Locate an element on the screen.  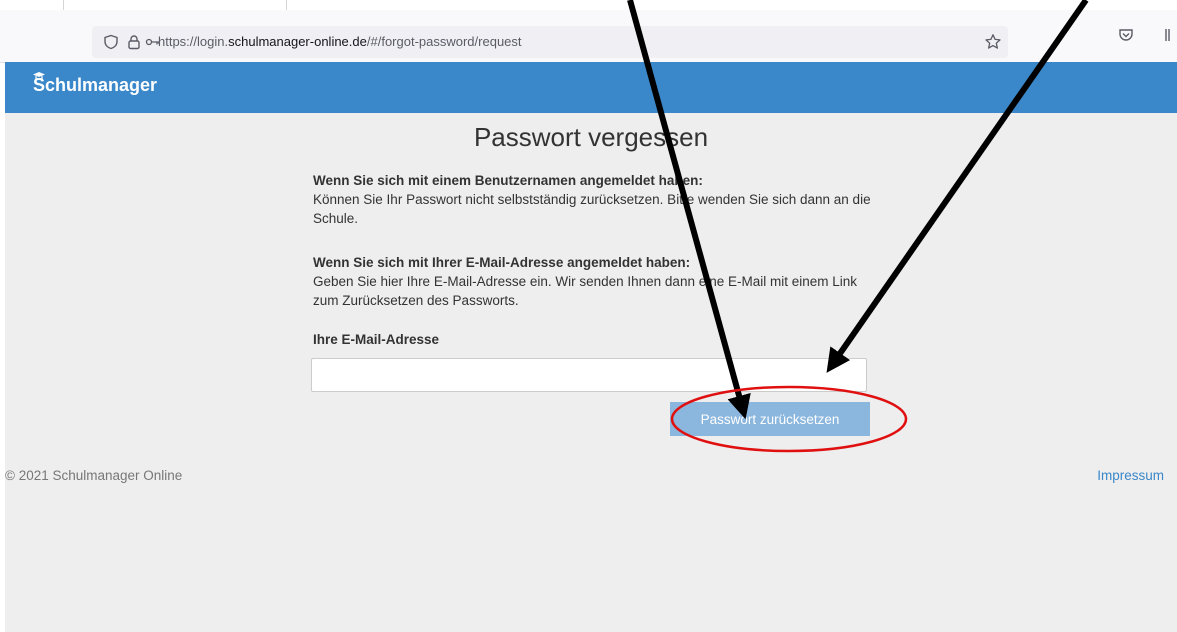
arrow-to-email-field is located at coordinates (957, 186).